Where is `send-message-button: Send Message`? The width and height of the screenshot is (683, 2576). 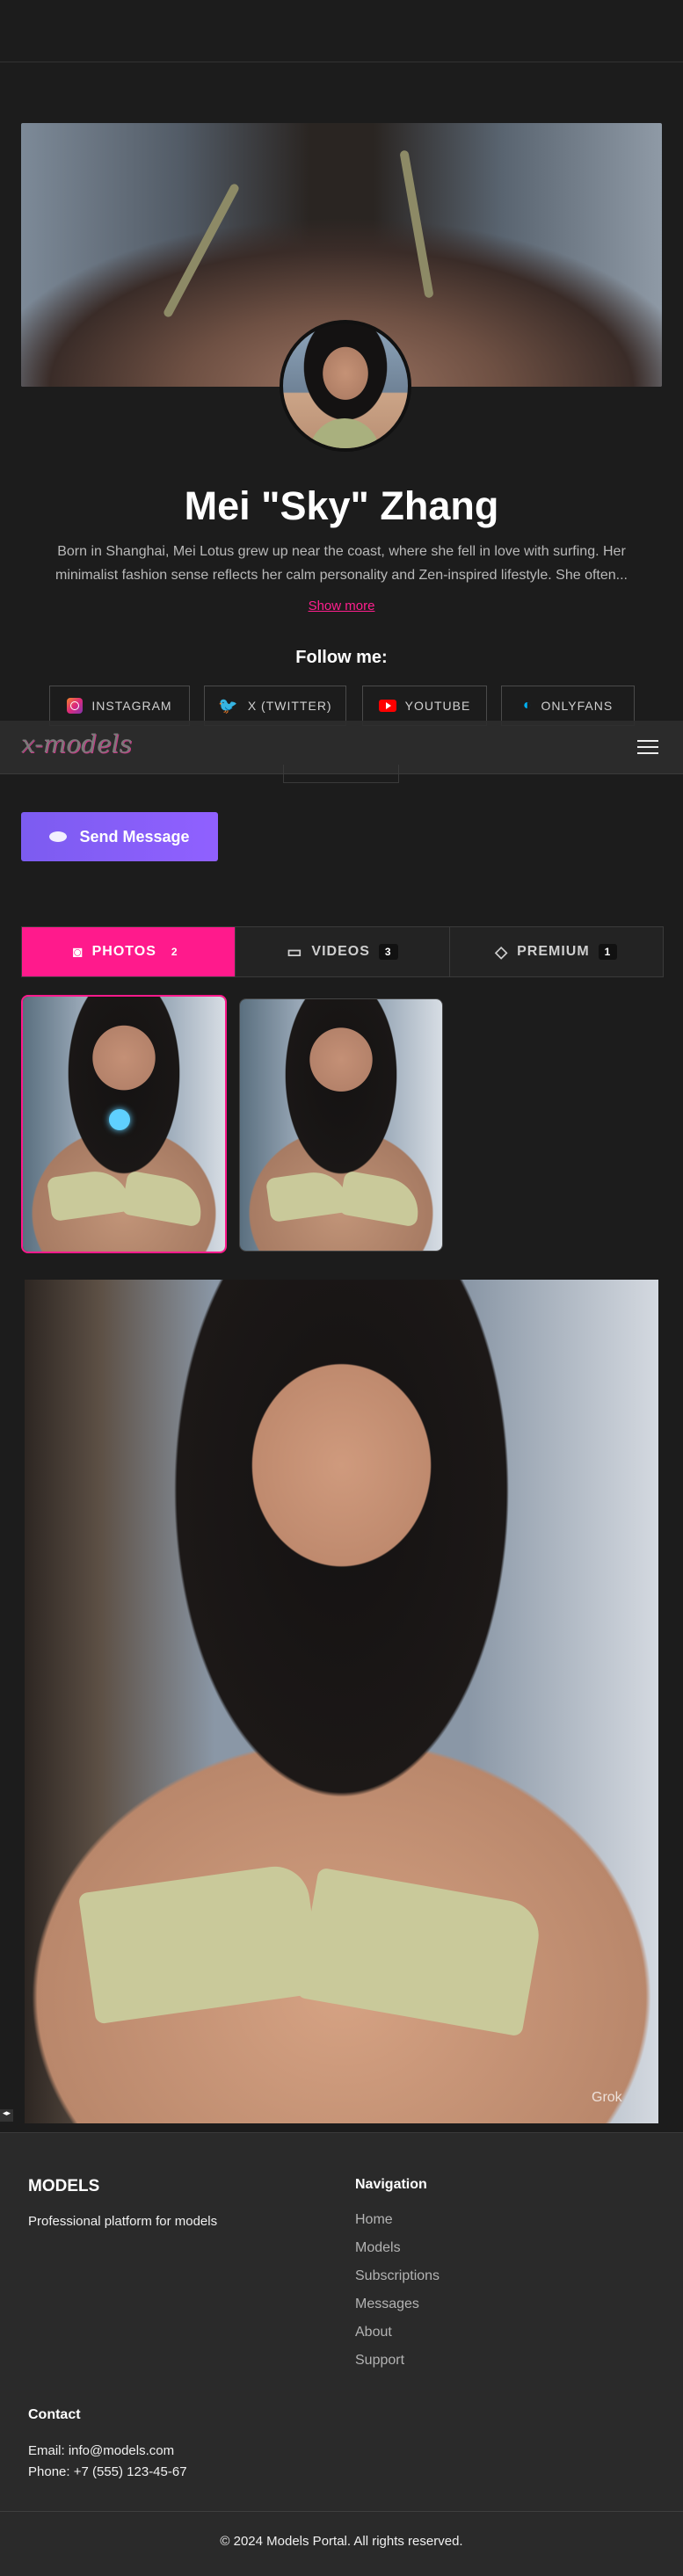
send-message-button: Send Message is located at coordinates (119, 836).